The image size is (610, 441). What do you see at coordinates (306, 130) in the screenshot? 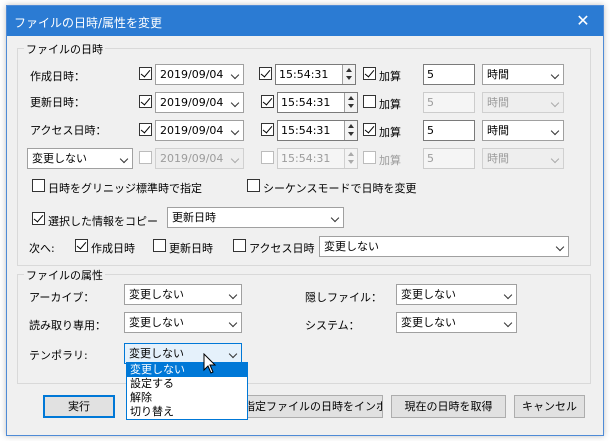
I see `accessed-time-value: 15:54:31` at bounding box center [306, 130].